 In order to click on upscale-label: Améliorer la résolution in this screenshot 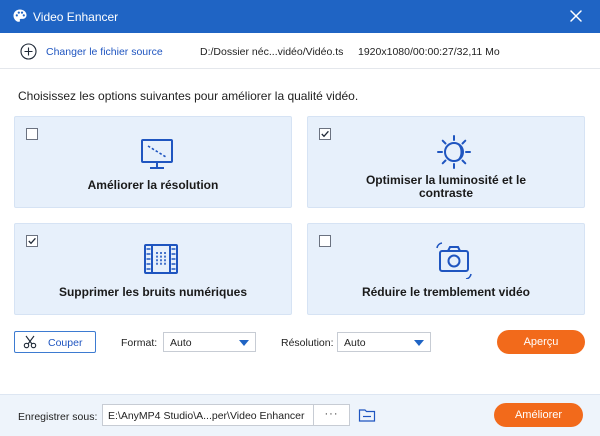, I will do `click(153, 185)`.